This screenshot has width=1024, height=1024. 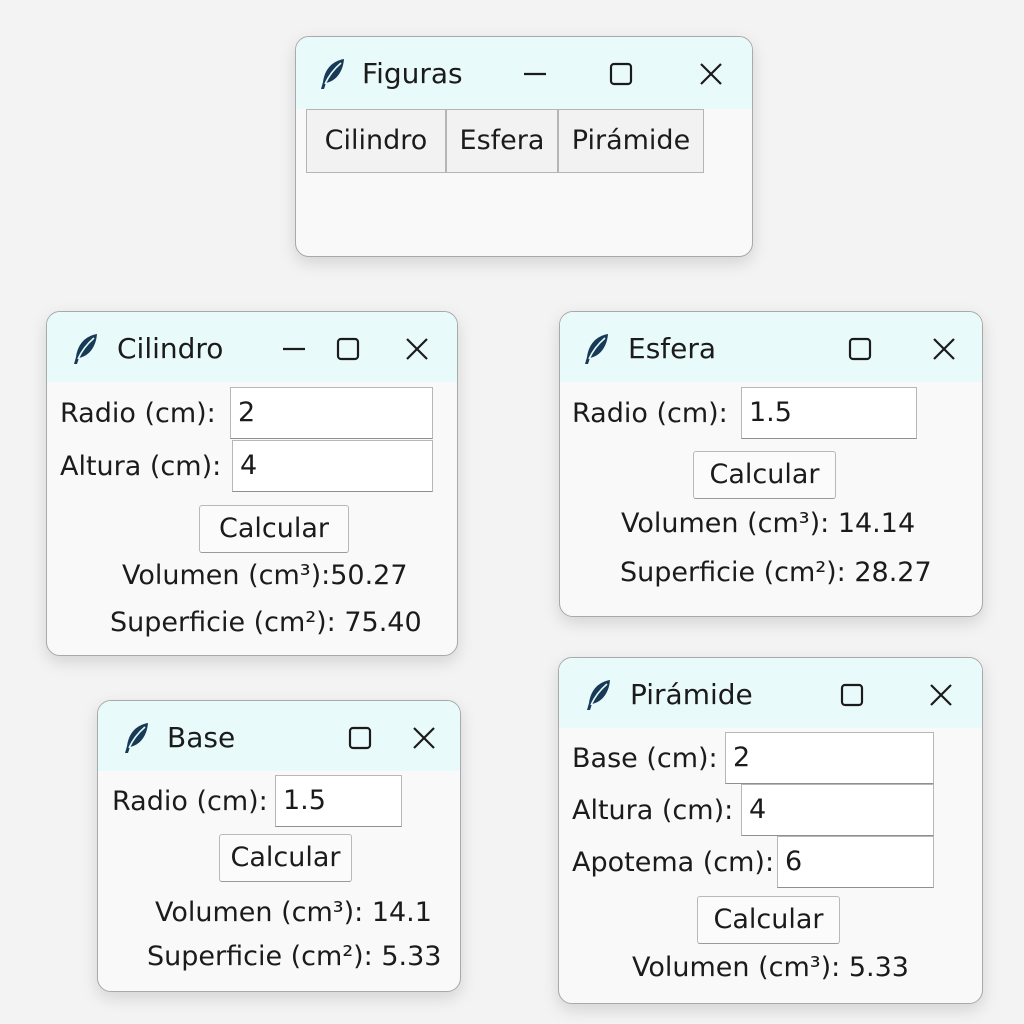 What do you see at coordinates (855, 862) in the screenshot?
I see `apotema-input: 6` at bounding box center [855, 862].